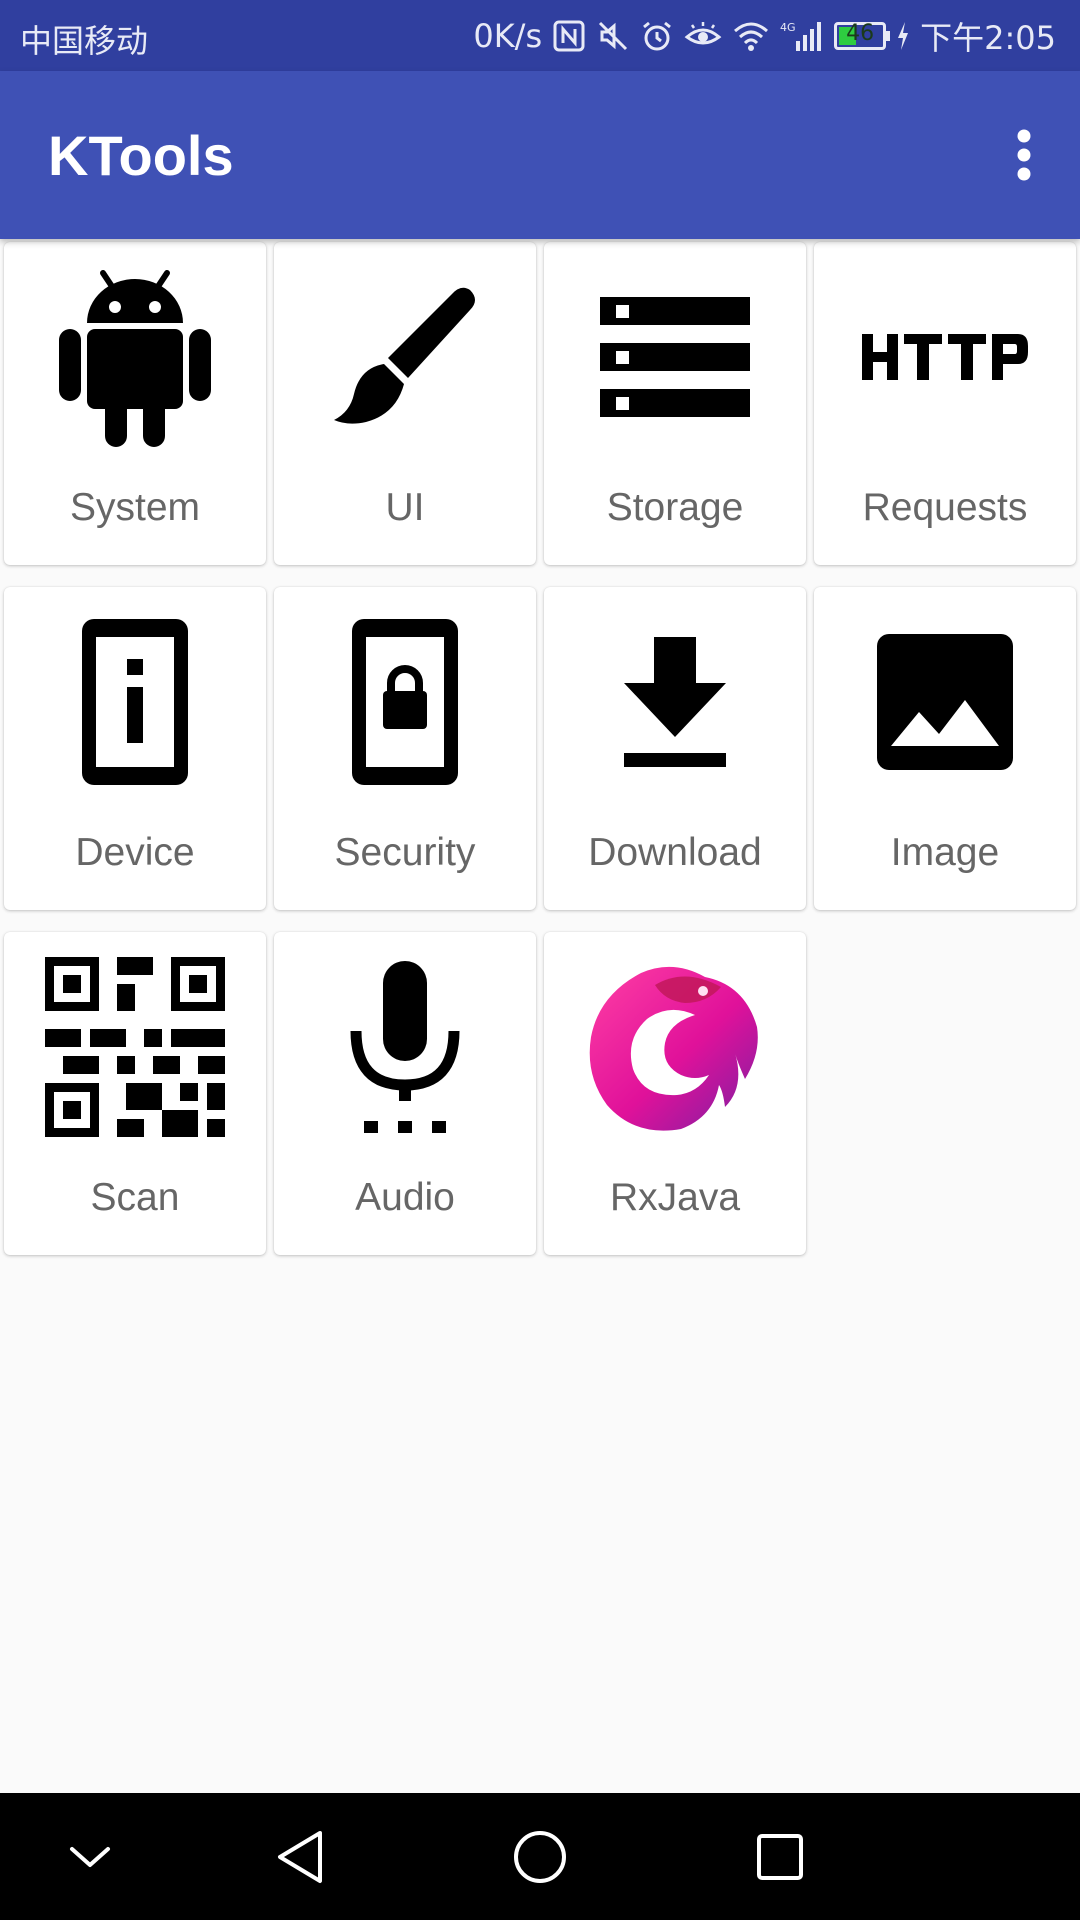 The width and height of the screenshot is (1080, 1920). I want to click on tool-card-audio: Audio, so click(405, 1093).